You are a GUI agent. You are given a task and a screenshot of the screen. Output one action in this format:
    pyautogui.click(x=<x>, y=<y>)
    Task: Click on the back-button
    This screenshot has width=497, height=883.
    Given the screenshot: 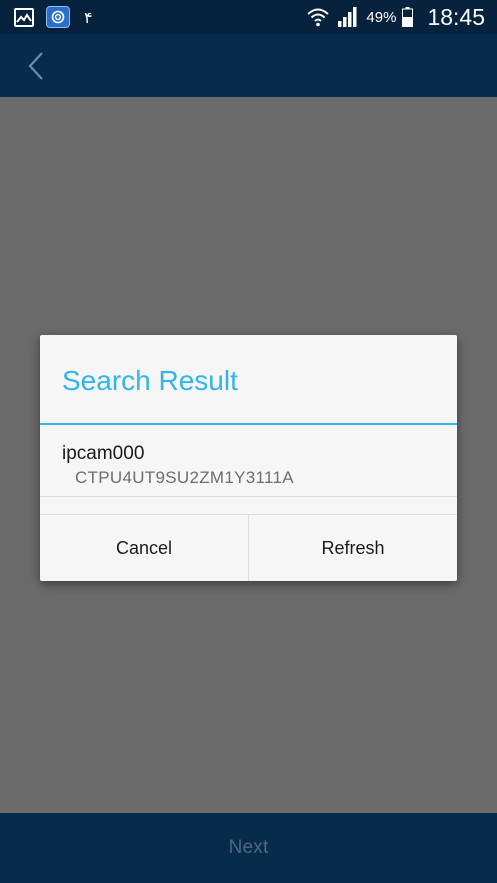 What is the action you would take?
    pyautogui.click(x=36, y=66)
    